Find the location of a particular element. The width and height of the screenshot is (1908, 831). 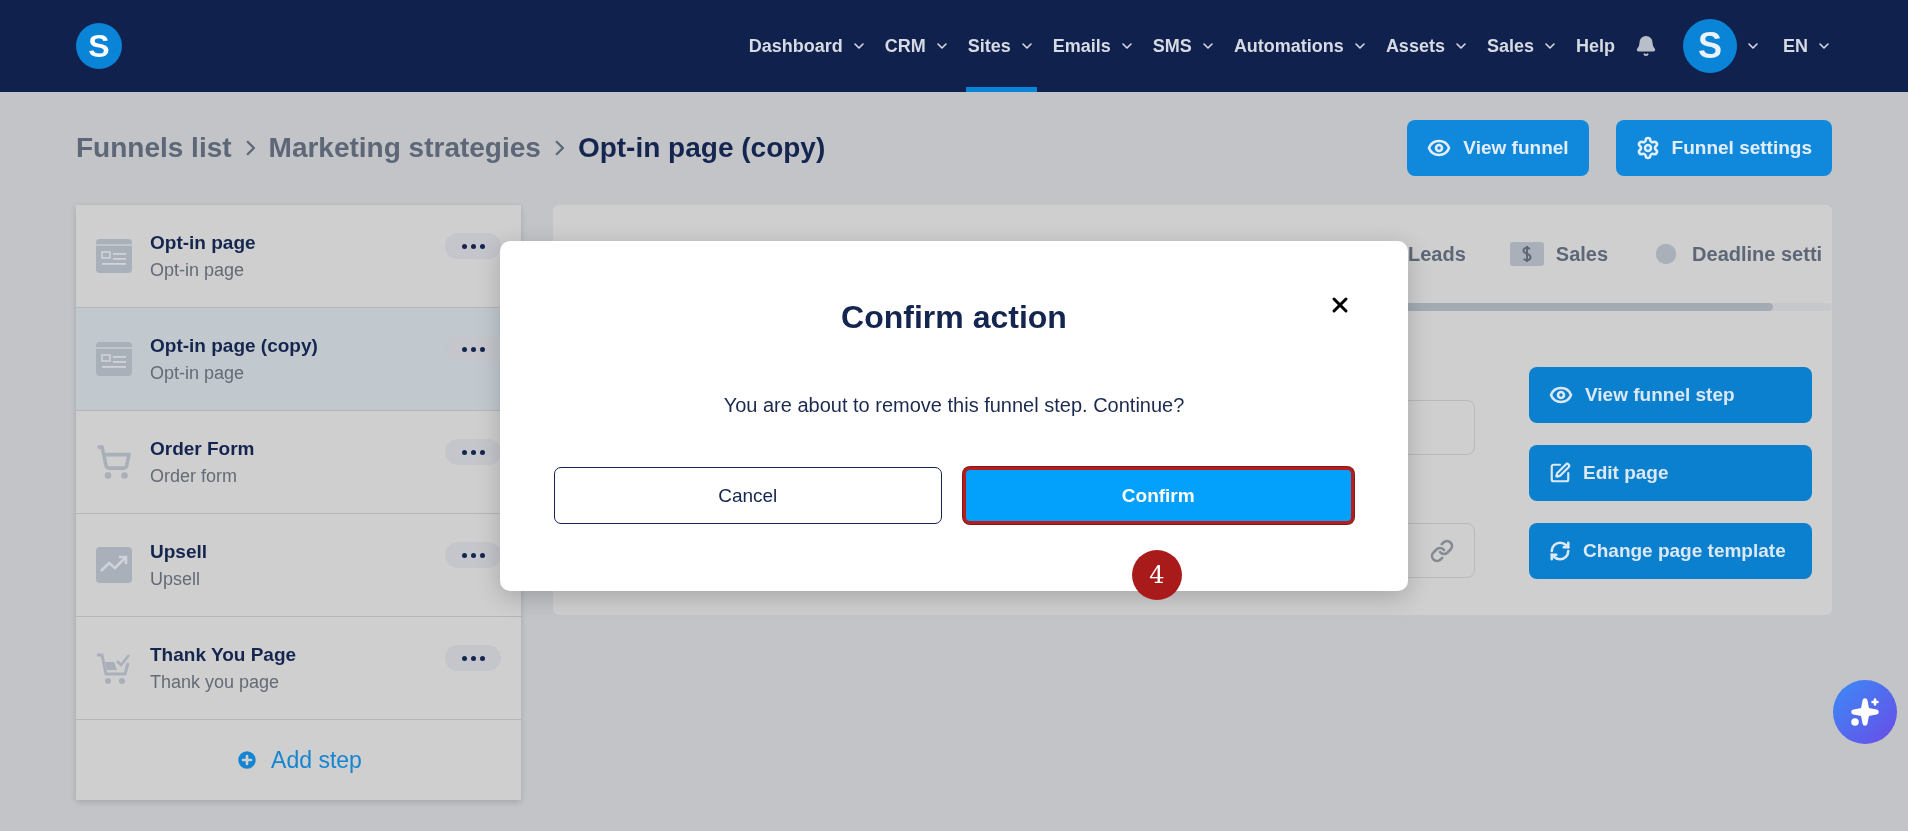

bell-icon is located at coordinates (1646, 46).